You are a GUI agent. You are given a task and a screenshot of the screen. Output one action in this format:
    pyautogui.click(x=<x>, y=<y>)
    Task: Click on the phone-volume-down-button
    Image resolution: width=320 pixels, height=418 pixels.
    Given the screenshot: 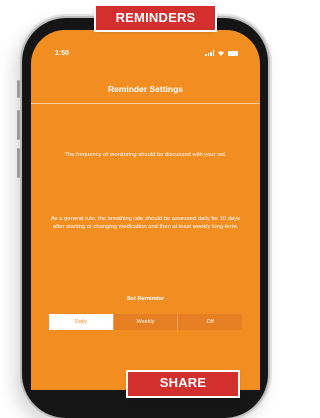 What is the action you would take?
    pyautogui.click(x=18, y=163)
    